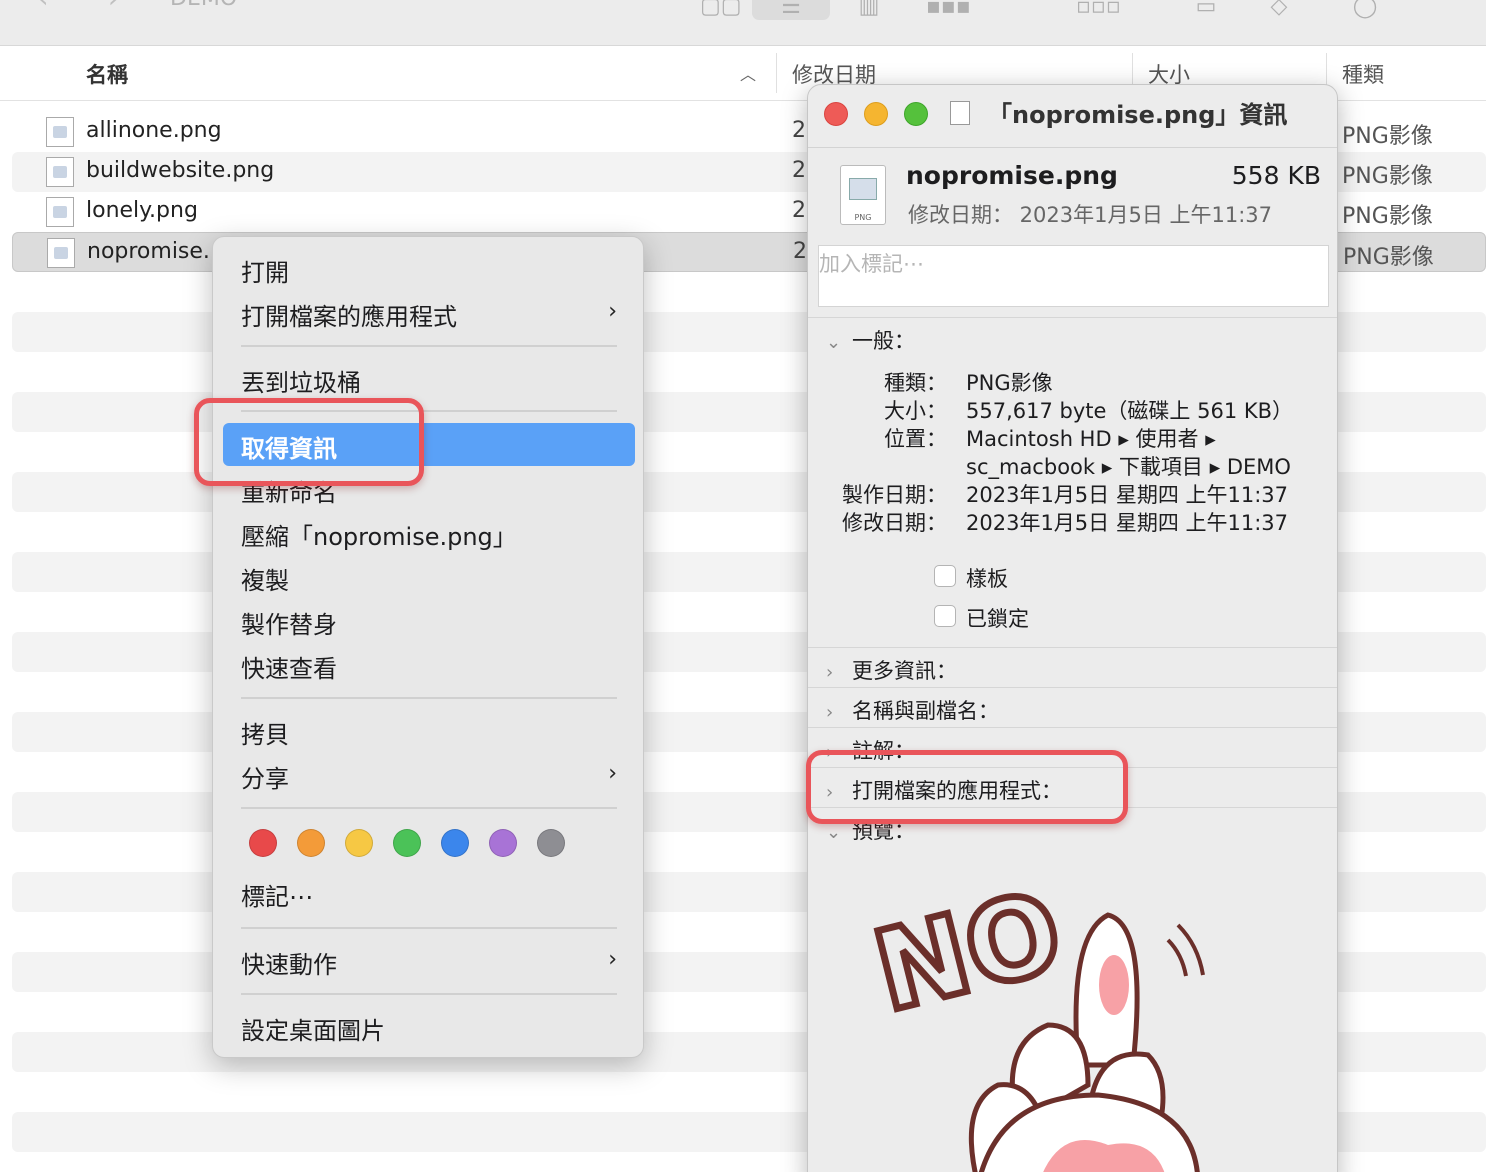  What do you see at coordinates (265, 270) in the screenshot?
I see `menu-item-open: 打開` at bounding box center [265, 270].